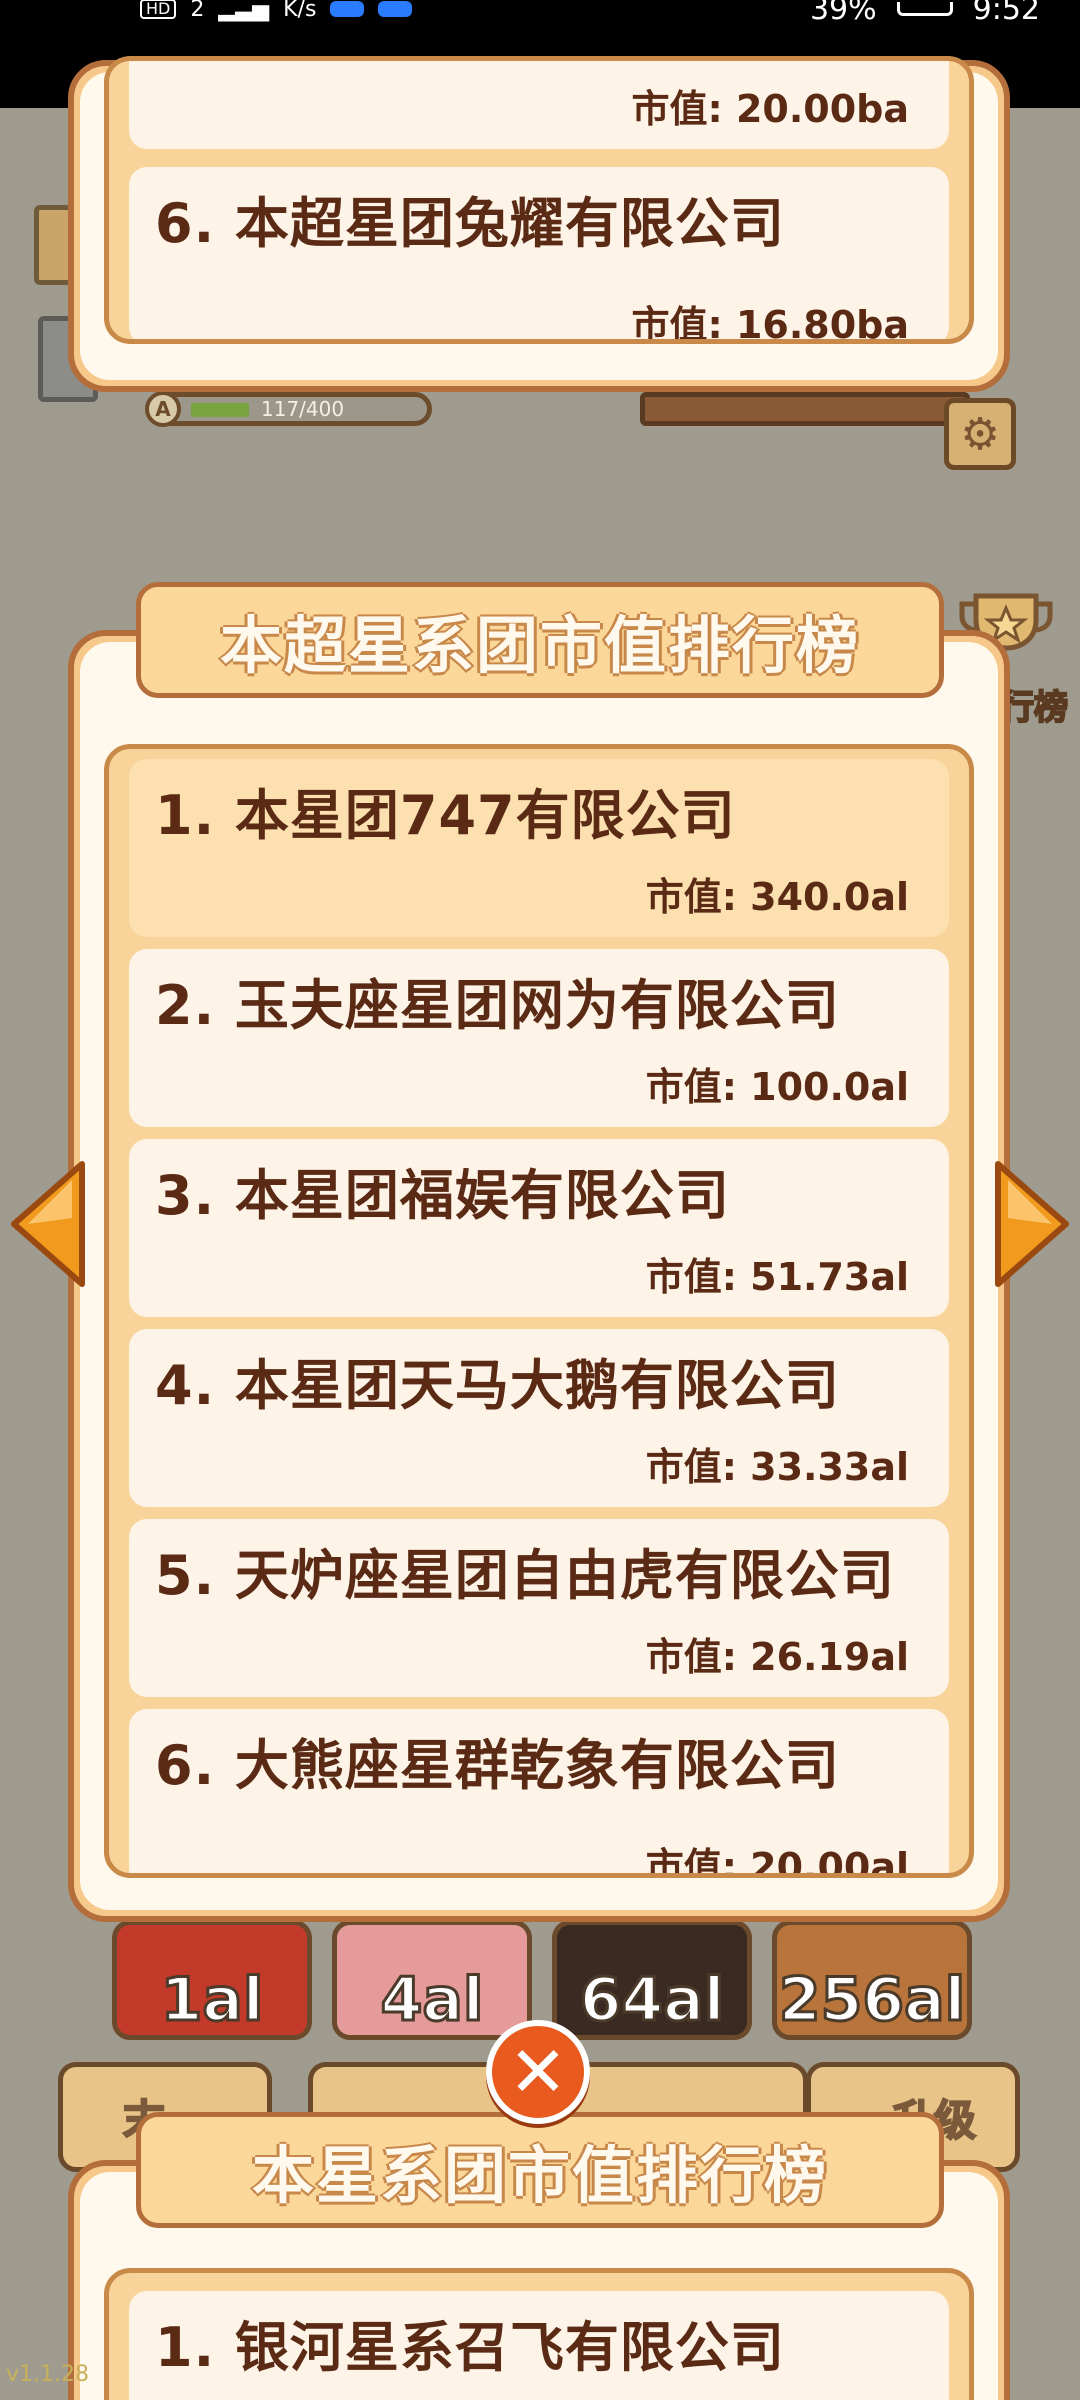  I want to click on ranking-row: 6. 本超星团兔耀有限公司 市值: 16.80ba, so click(539, 255).